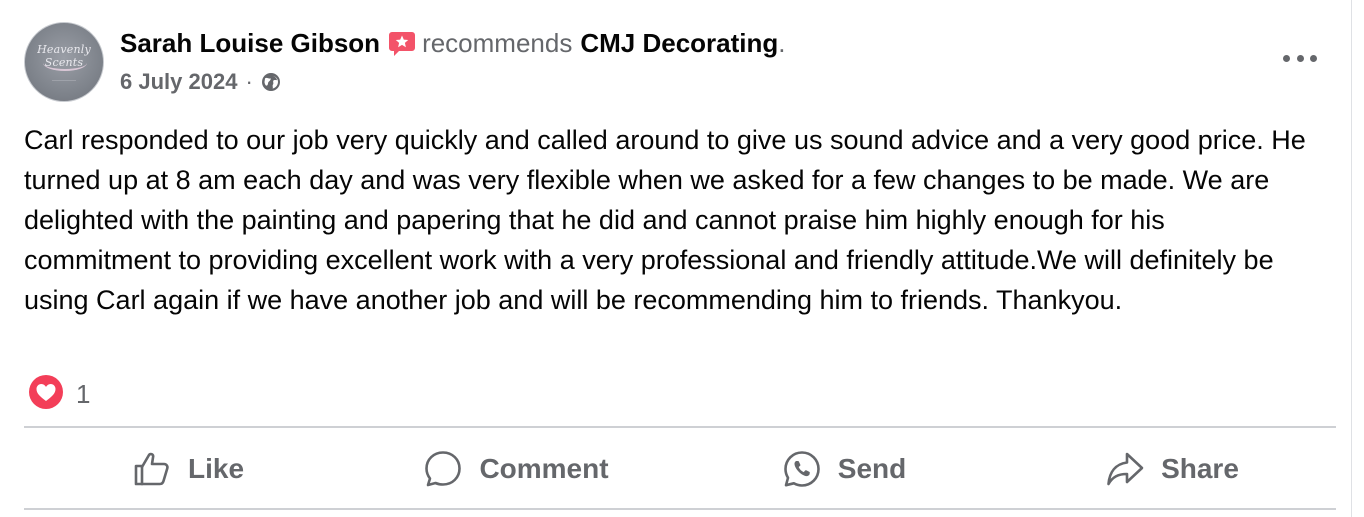  What do you see at coordinates (250, 43) in the screenshot?
I see `author-name: Sarah Louise Gibson` at bounding box center [250, 43].